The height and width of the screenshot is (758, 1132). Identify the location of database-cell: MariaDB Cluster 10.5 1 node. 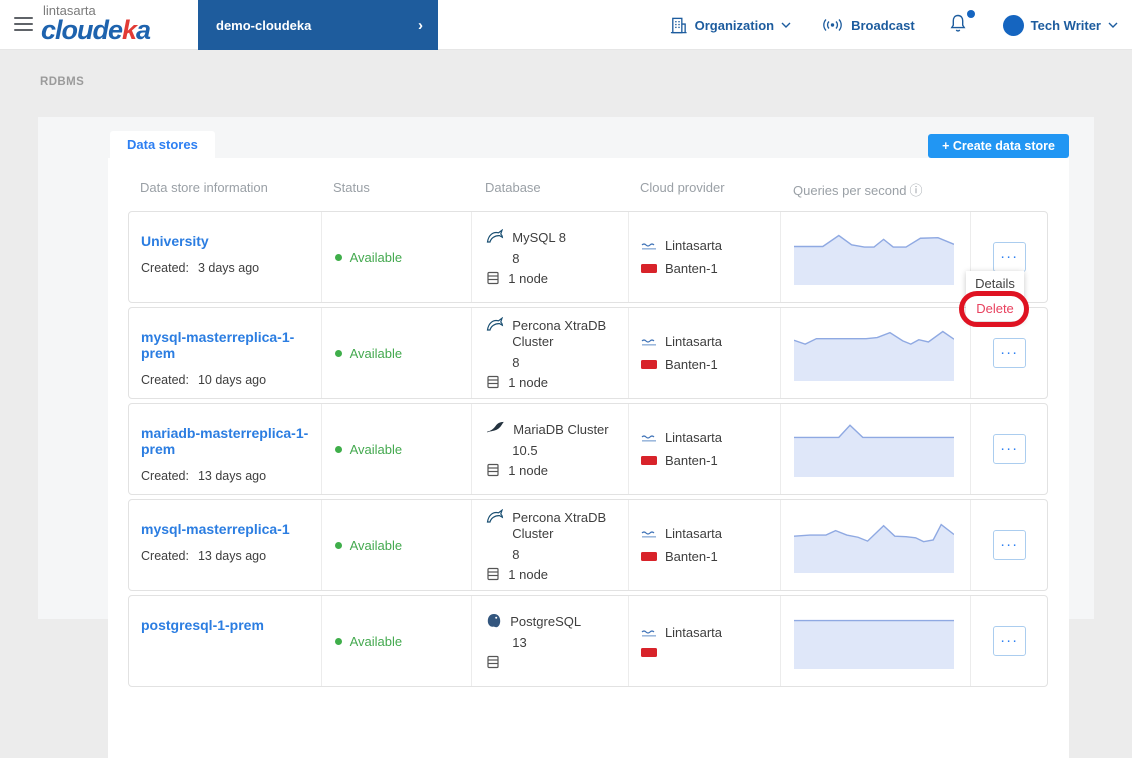
(549, 449).